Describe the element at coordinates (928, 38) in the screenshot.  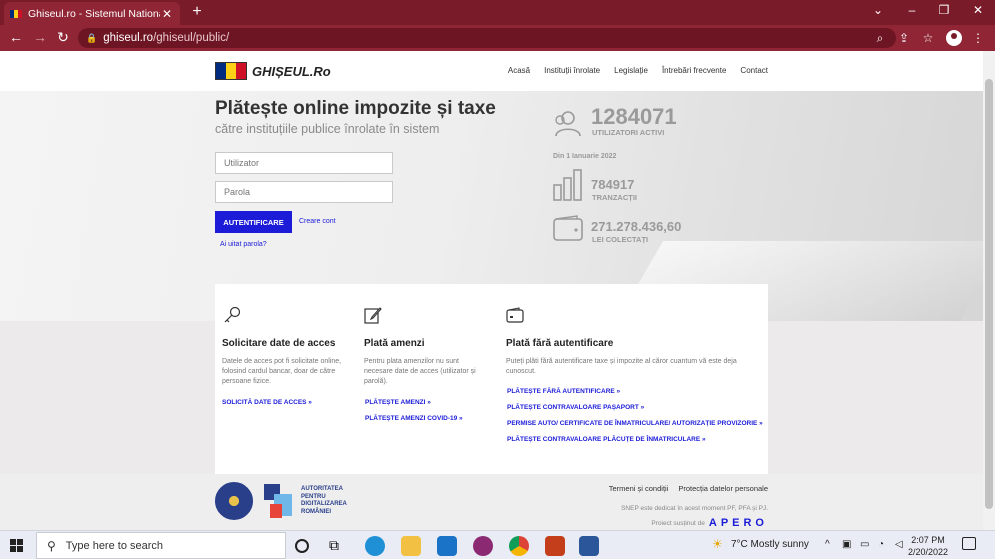
I see `bookmark-star-icon: ☆` at that location.